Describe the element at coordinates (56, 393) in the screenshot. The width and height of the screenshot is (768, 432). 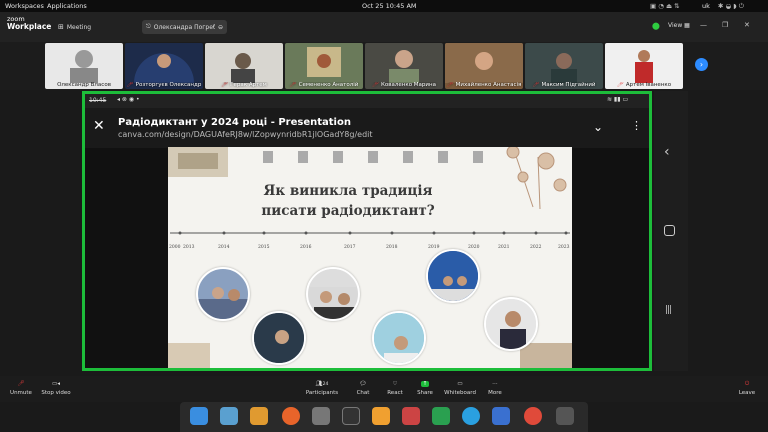
I see `stop-video-label: Stop video` at that location.